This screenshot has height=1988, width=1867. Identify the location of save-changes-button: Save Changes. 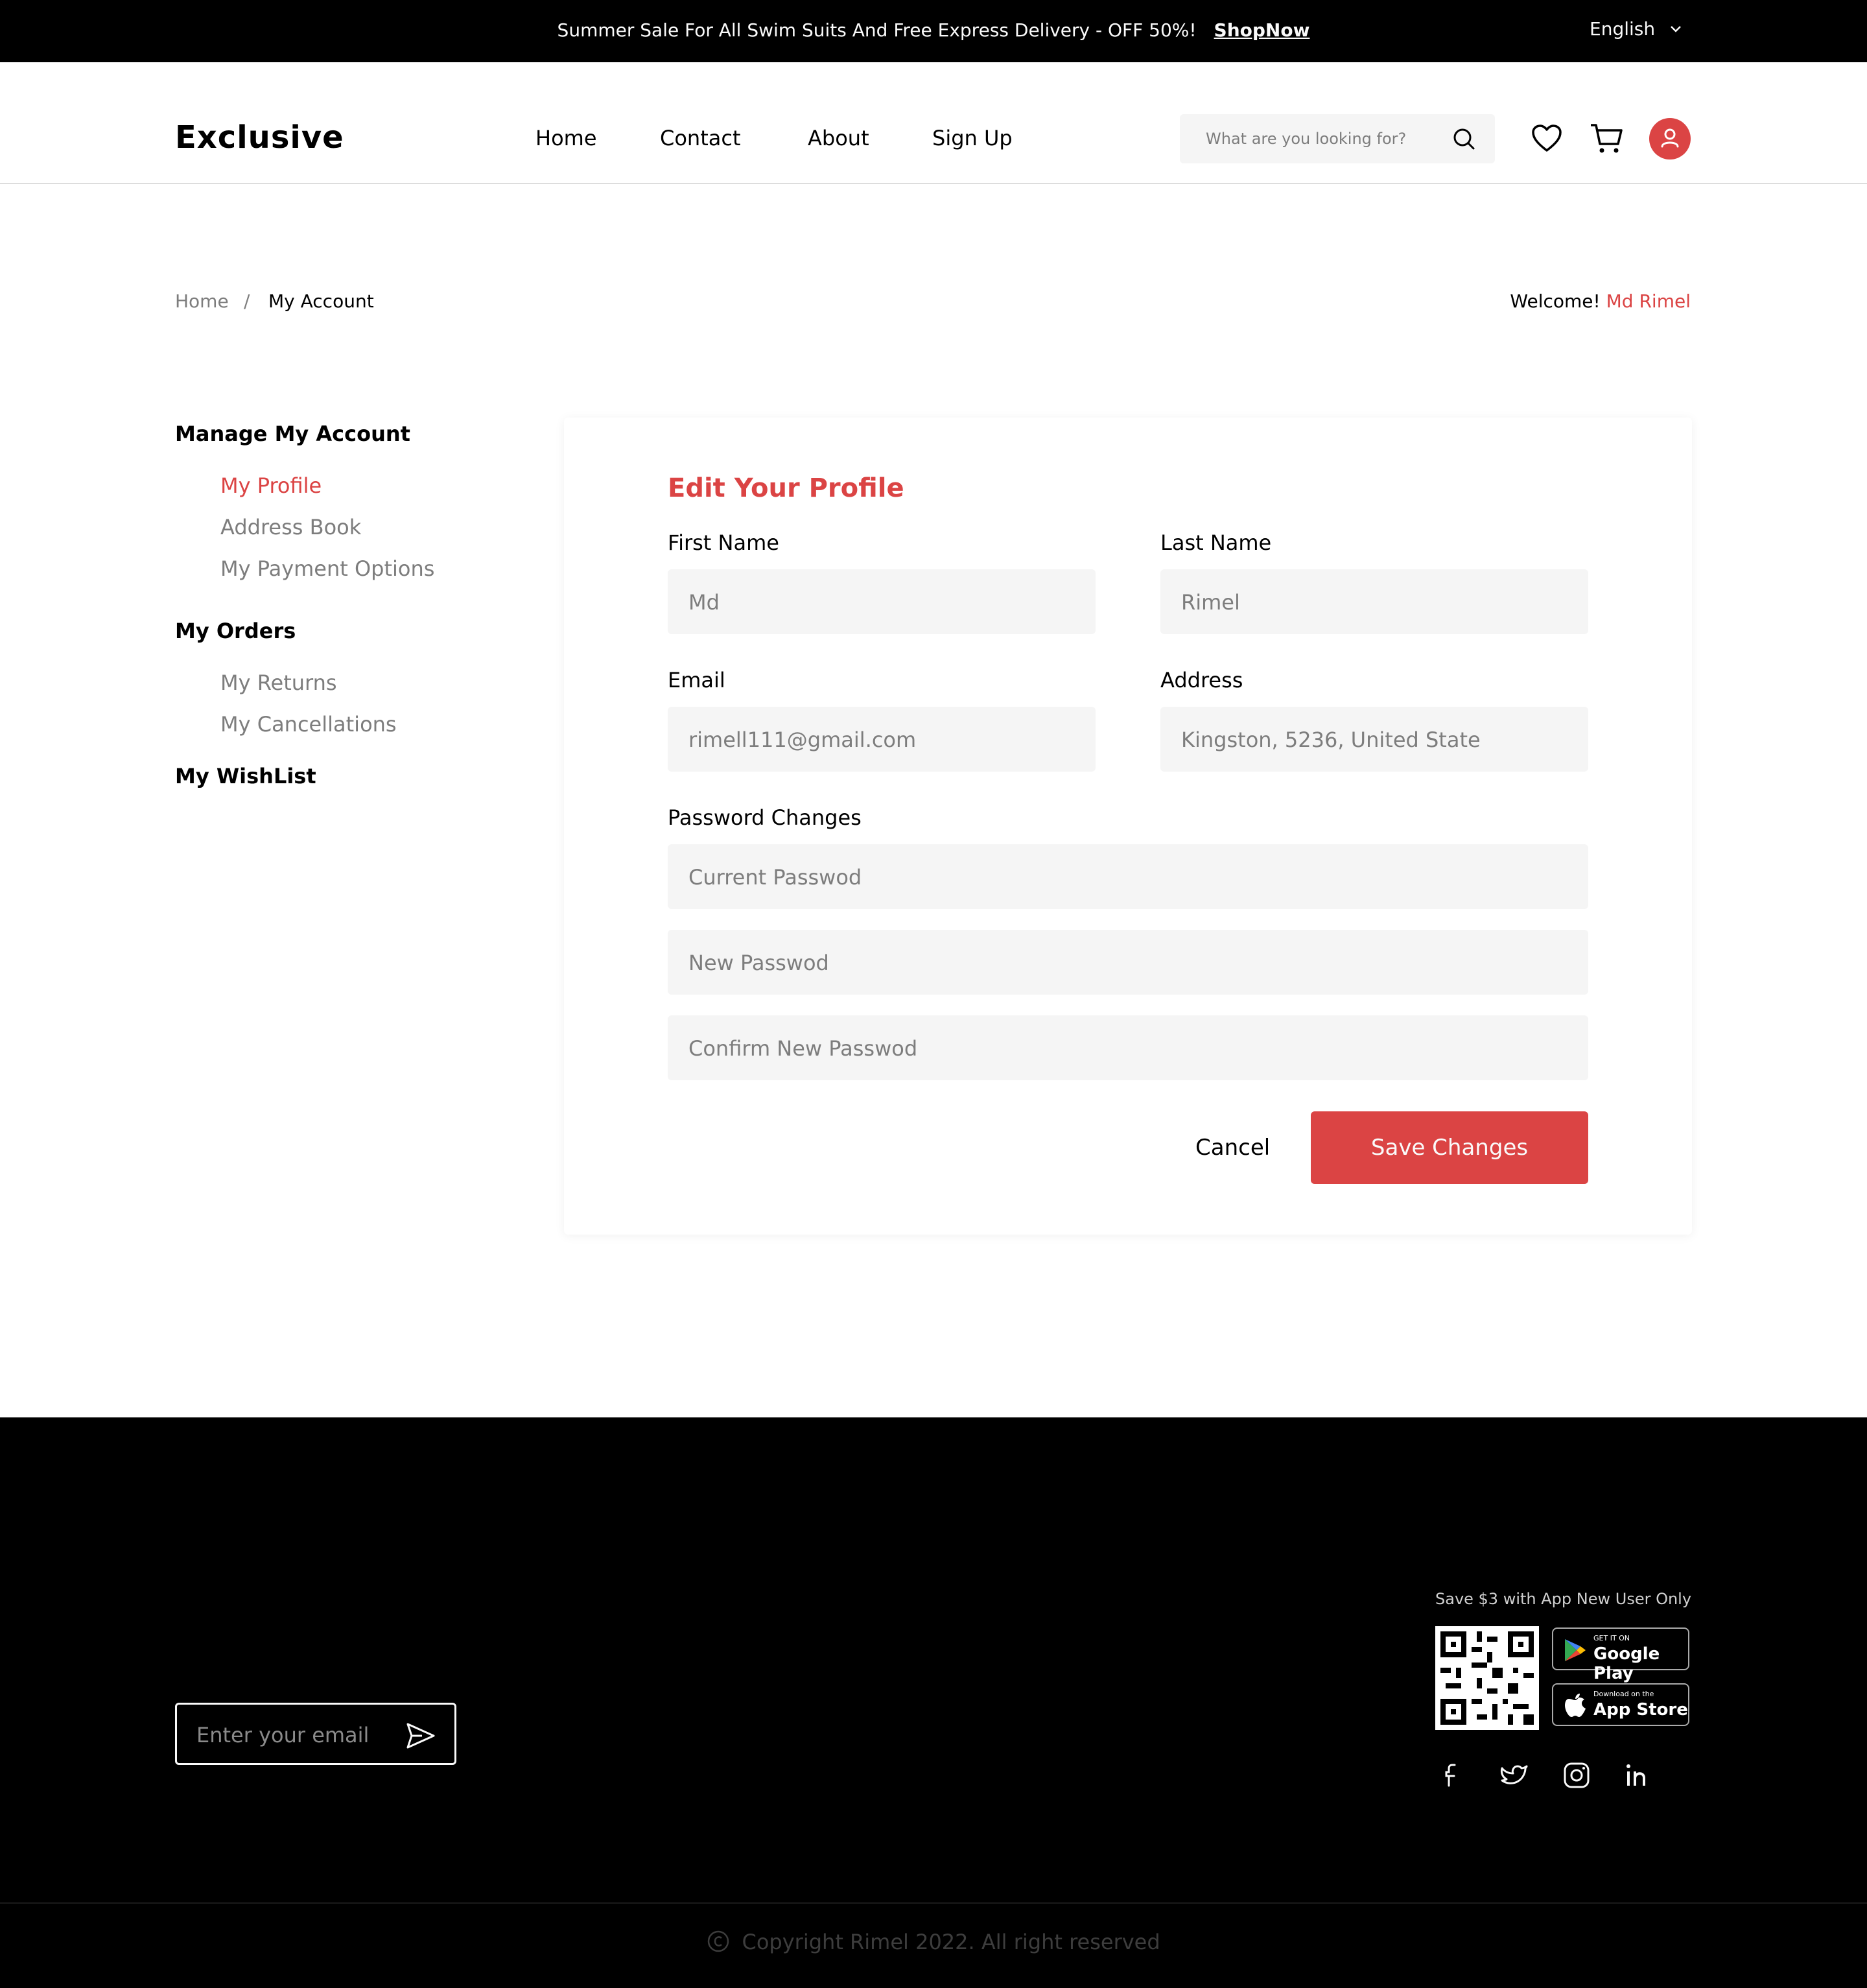
(1449, 1147).